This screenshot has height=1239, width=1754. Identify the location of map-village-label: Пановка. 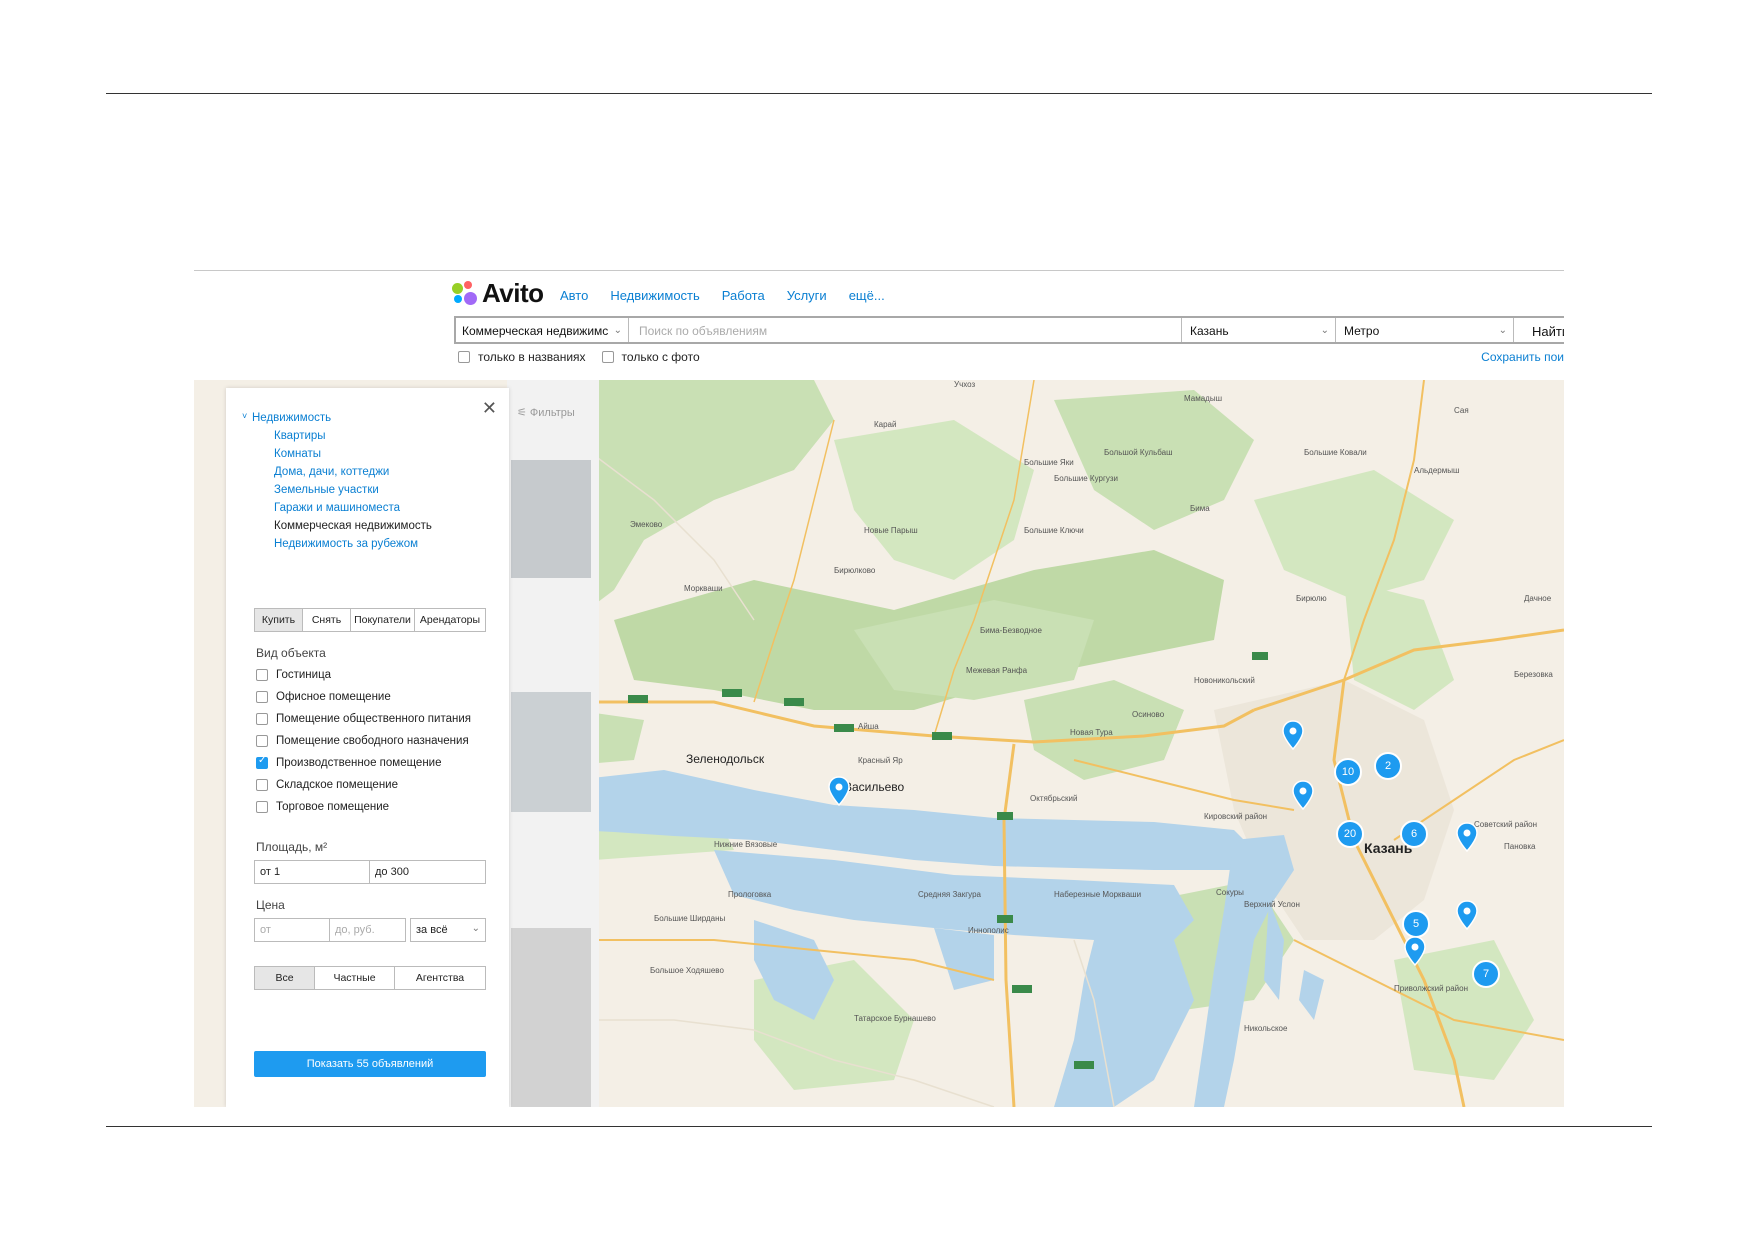
(1520, 846).